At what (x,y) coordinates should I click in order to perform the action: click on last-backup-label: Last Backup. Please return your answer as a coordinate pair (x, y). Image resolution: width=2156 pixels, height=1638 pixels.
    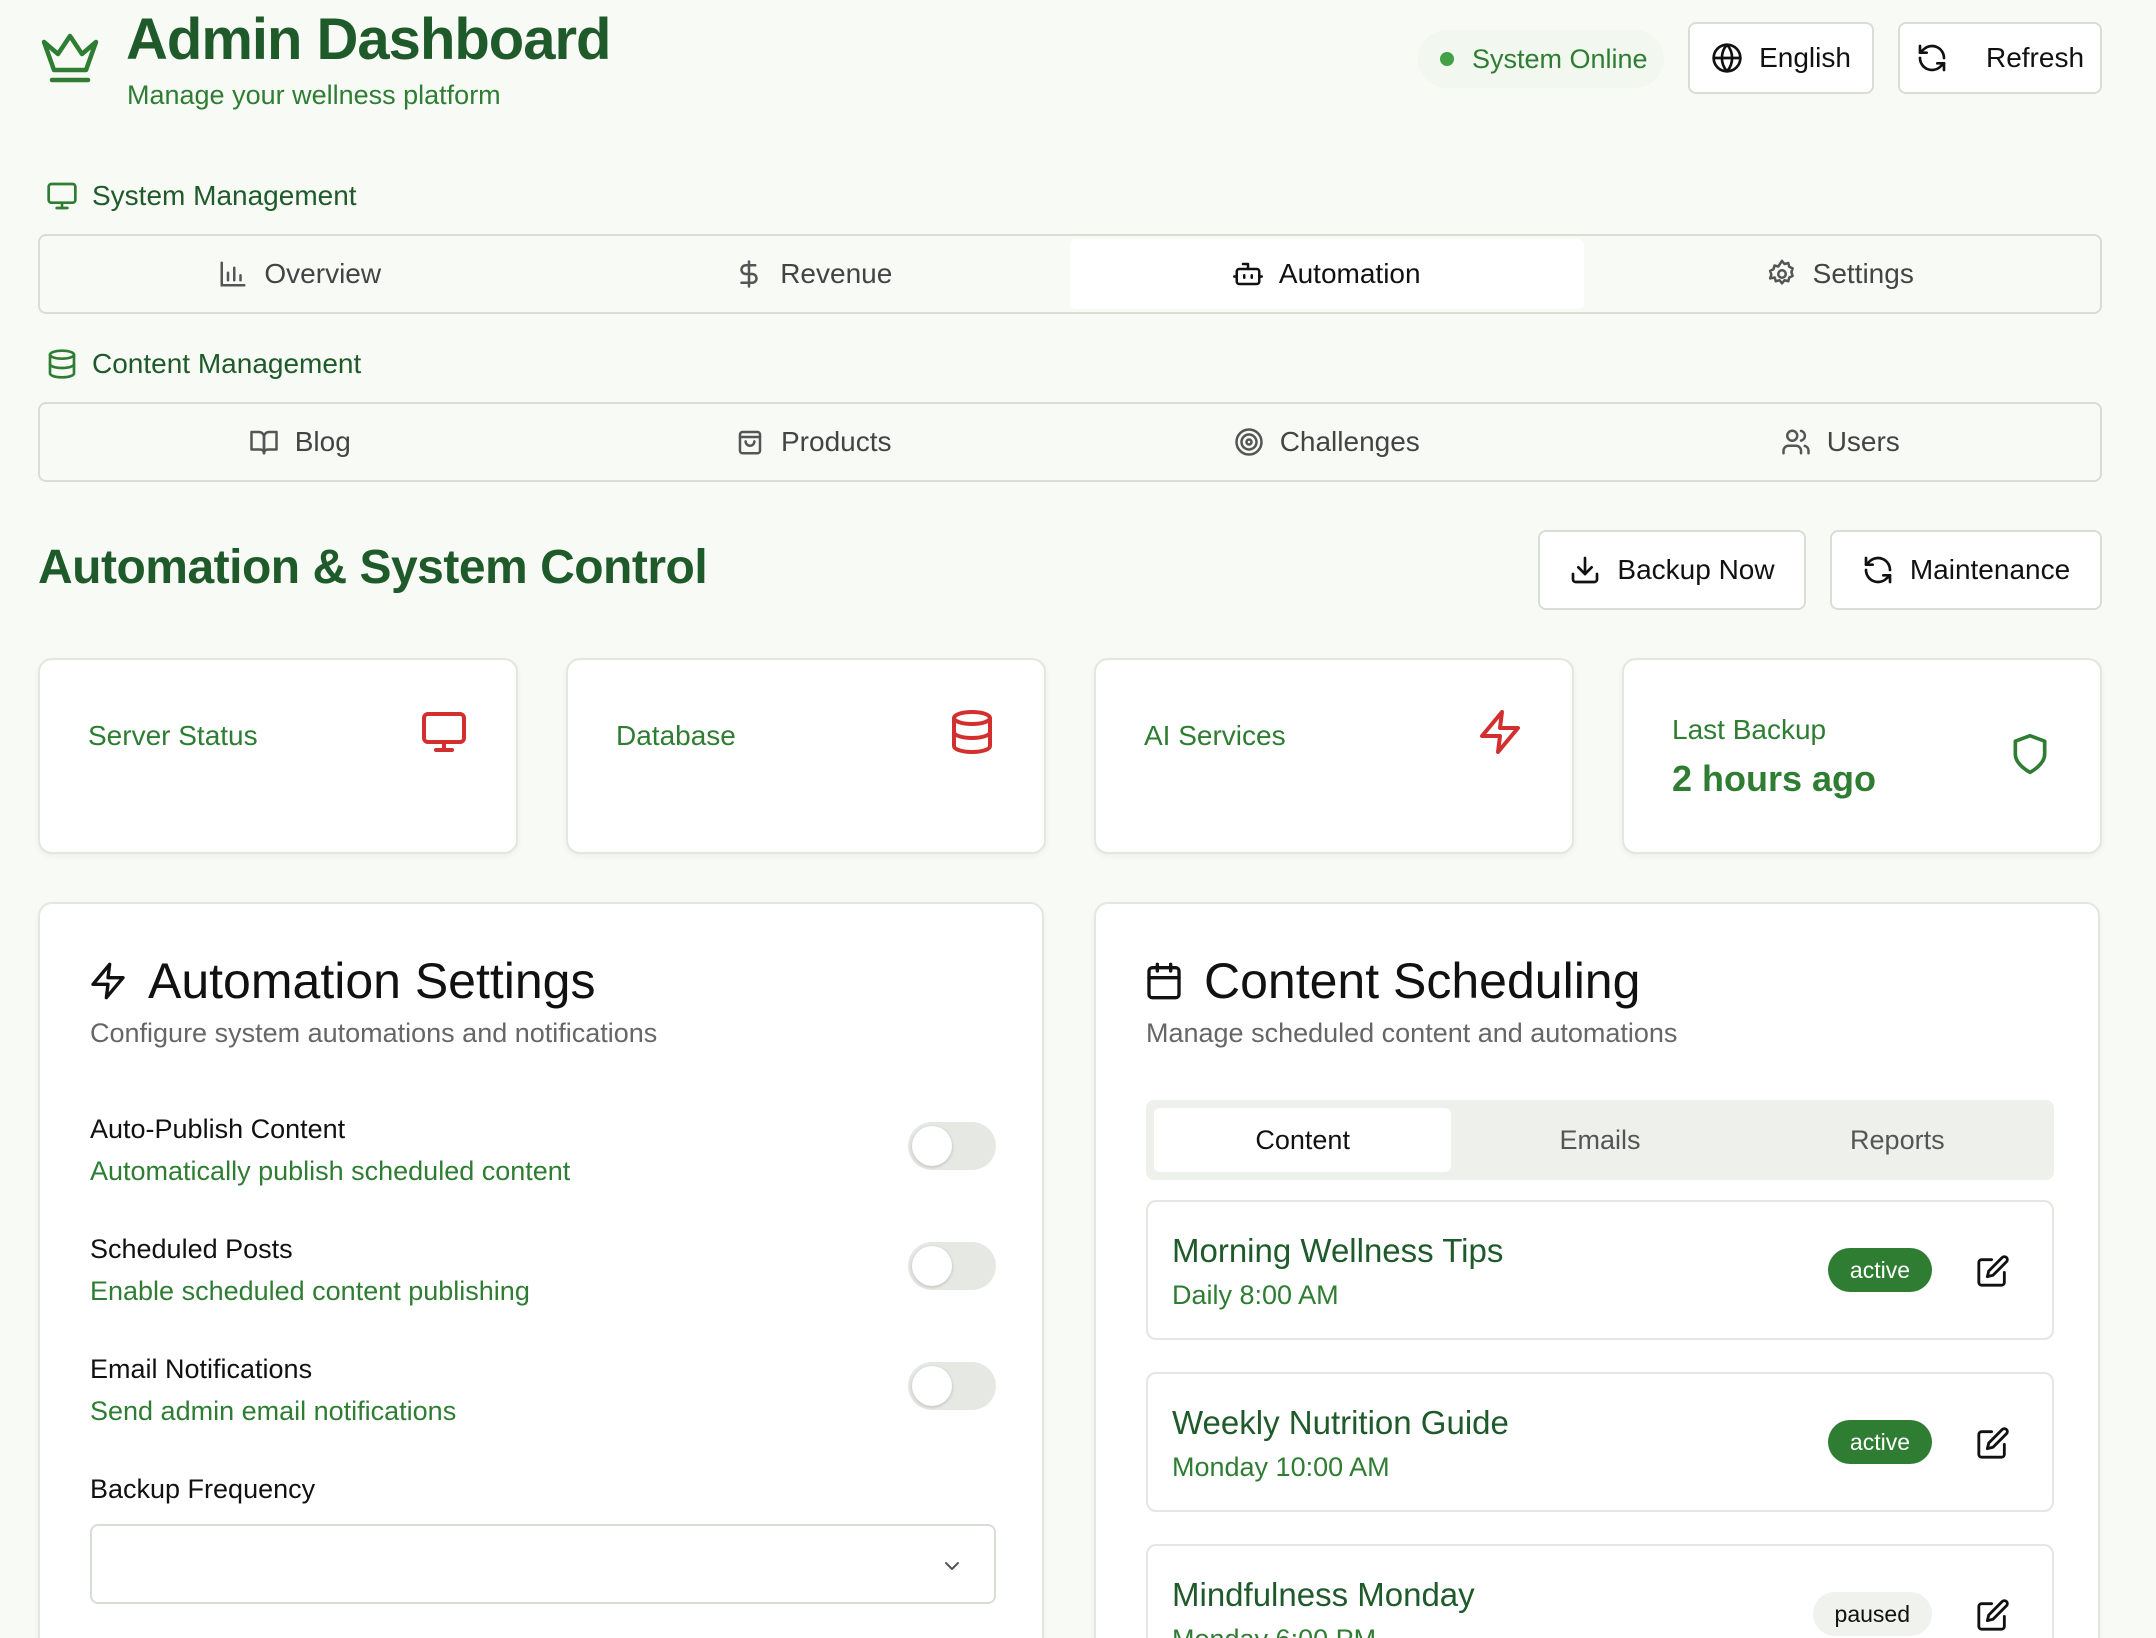
    Looking at the image, I should click on (1749, 729).